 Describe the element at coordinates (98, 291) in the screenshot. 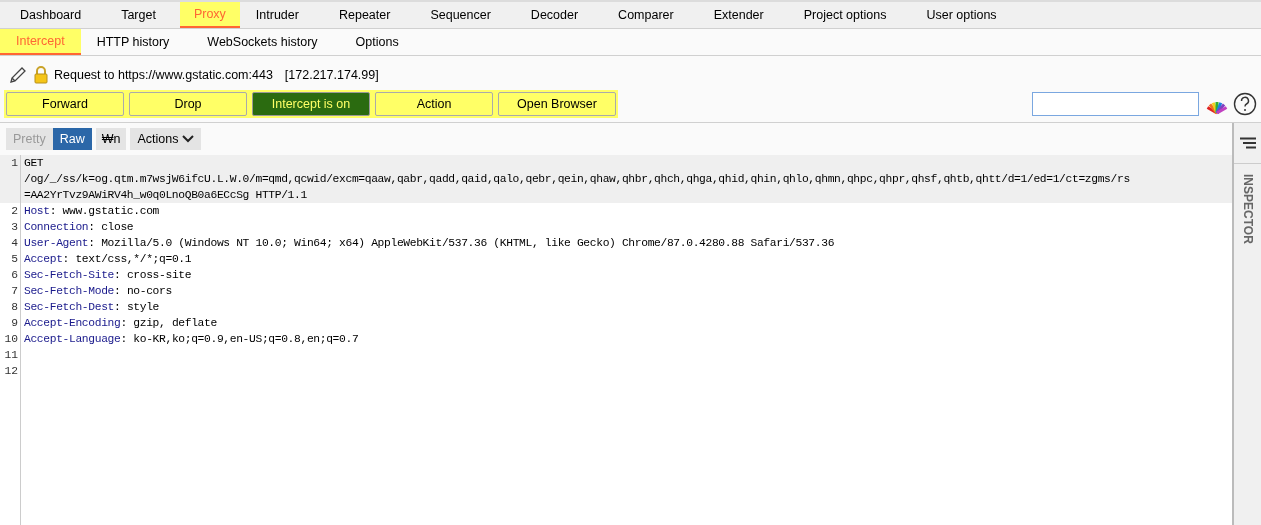

I see `request-line: Sec-Fetch-Mode: no-cors` at that location.